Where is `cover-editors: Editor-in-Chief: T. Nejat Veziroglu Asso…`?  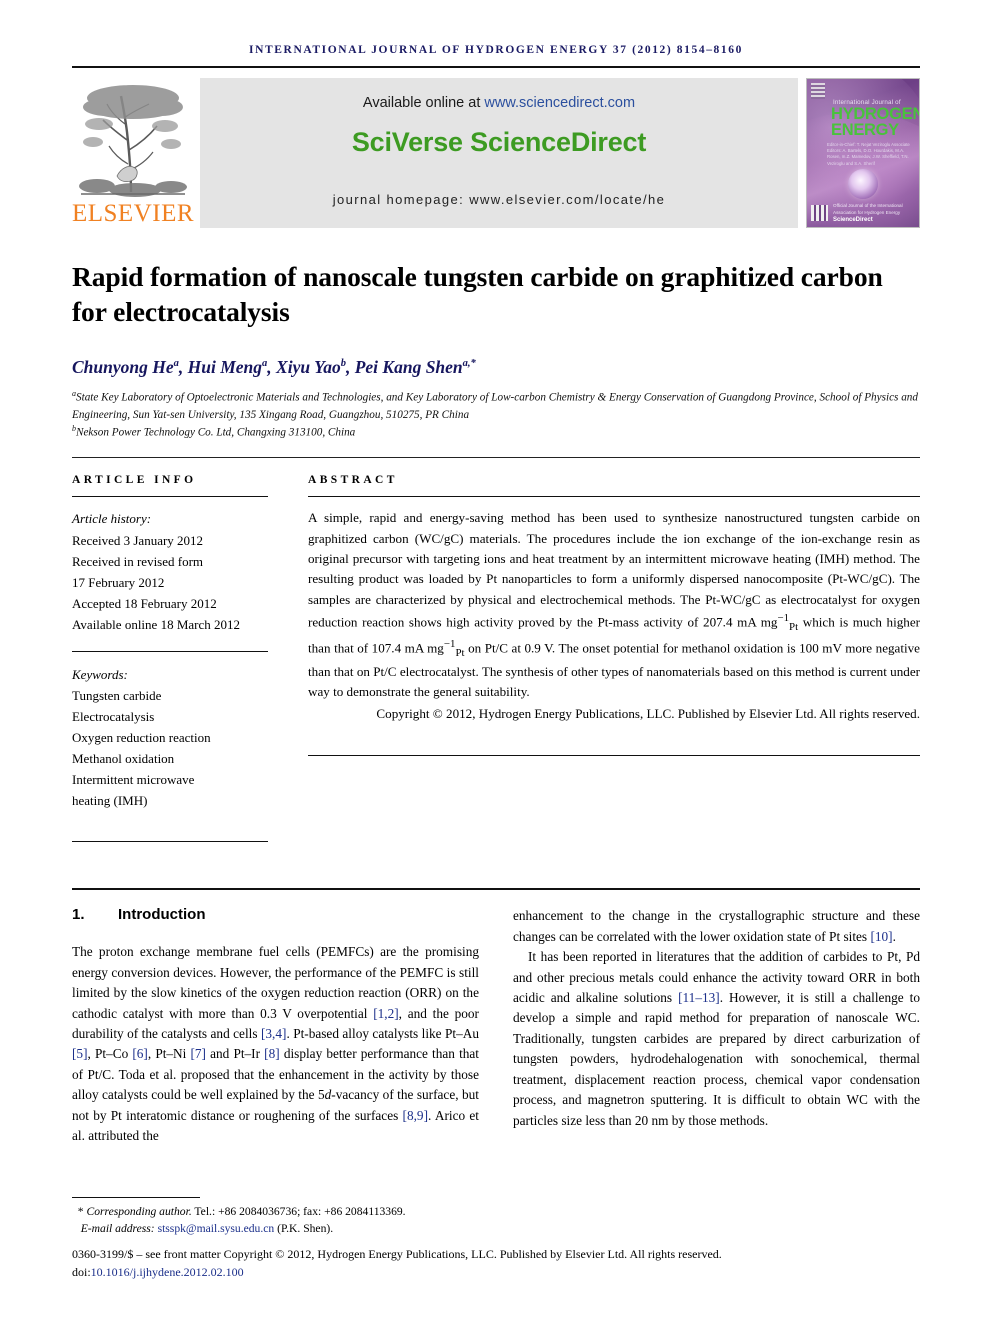
cover-editors: Editor-in-Chief: T. Nejat Veziroglu Asso… is located at coordinates (868, 154).